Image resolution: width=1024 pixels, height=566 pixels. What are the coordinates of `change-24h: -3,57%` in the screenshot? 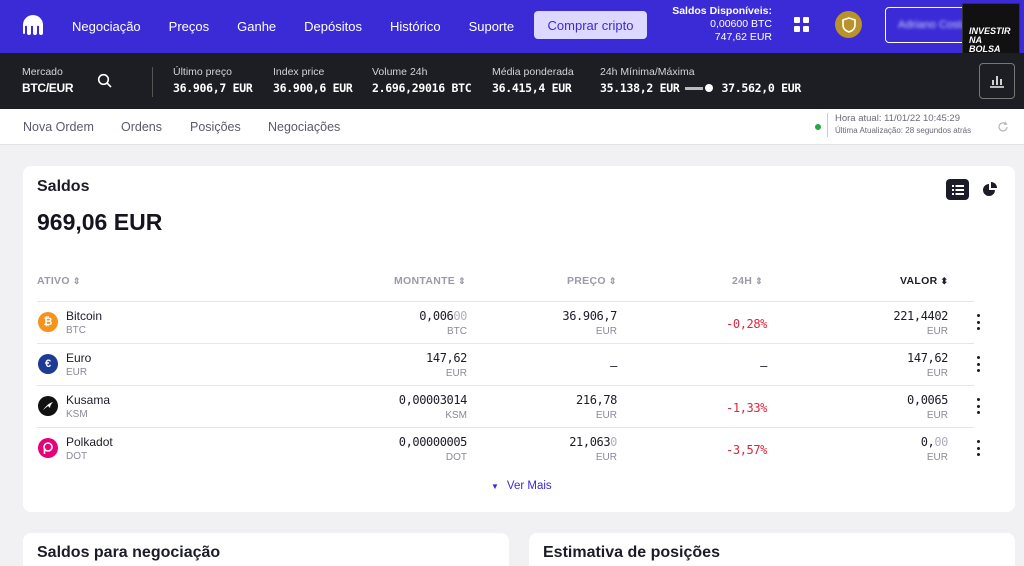 It's located at (746, 450).